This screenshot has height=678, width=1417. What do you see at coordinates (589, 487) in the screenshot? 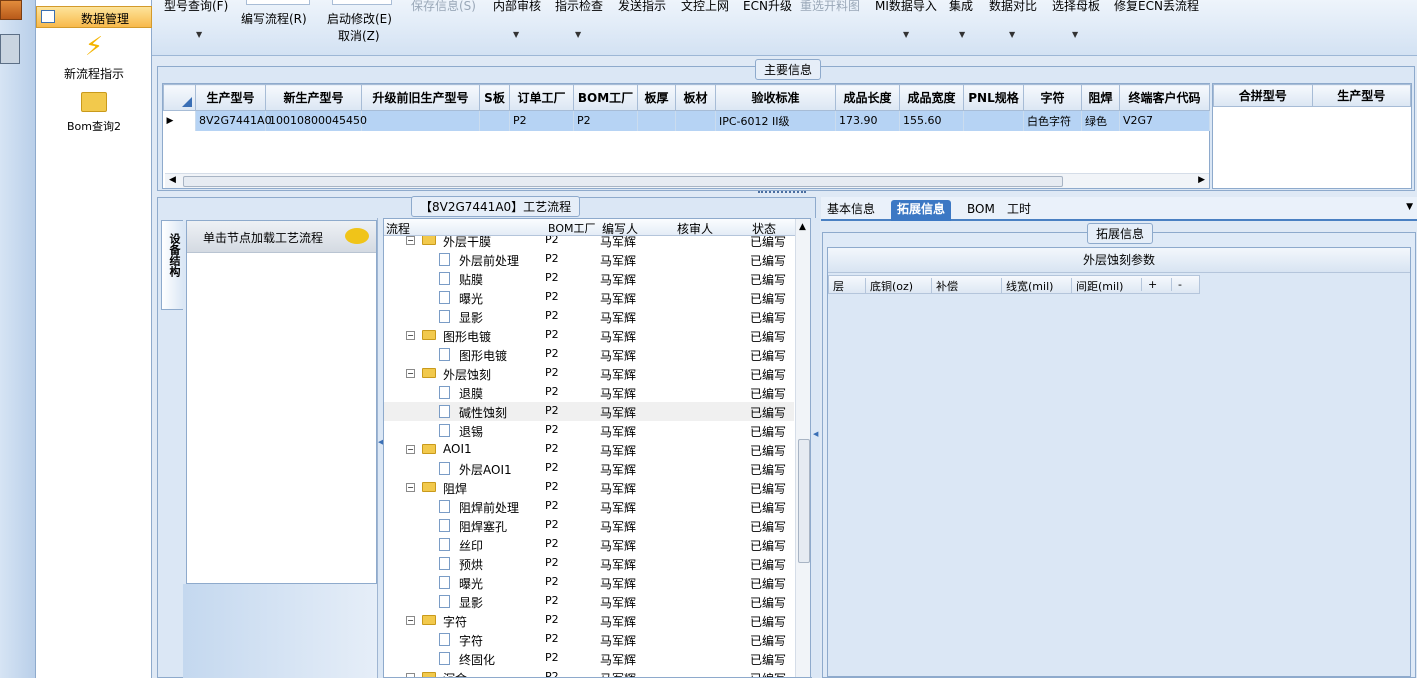
I see `tree-row: − 阻焊 P2 马军辉 已编写` at bounding box center [589, 487].